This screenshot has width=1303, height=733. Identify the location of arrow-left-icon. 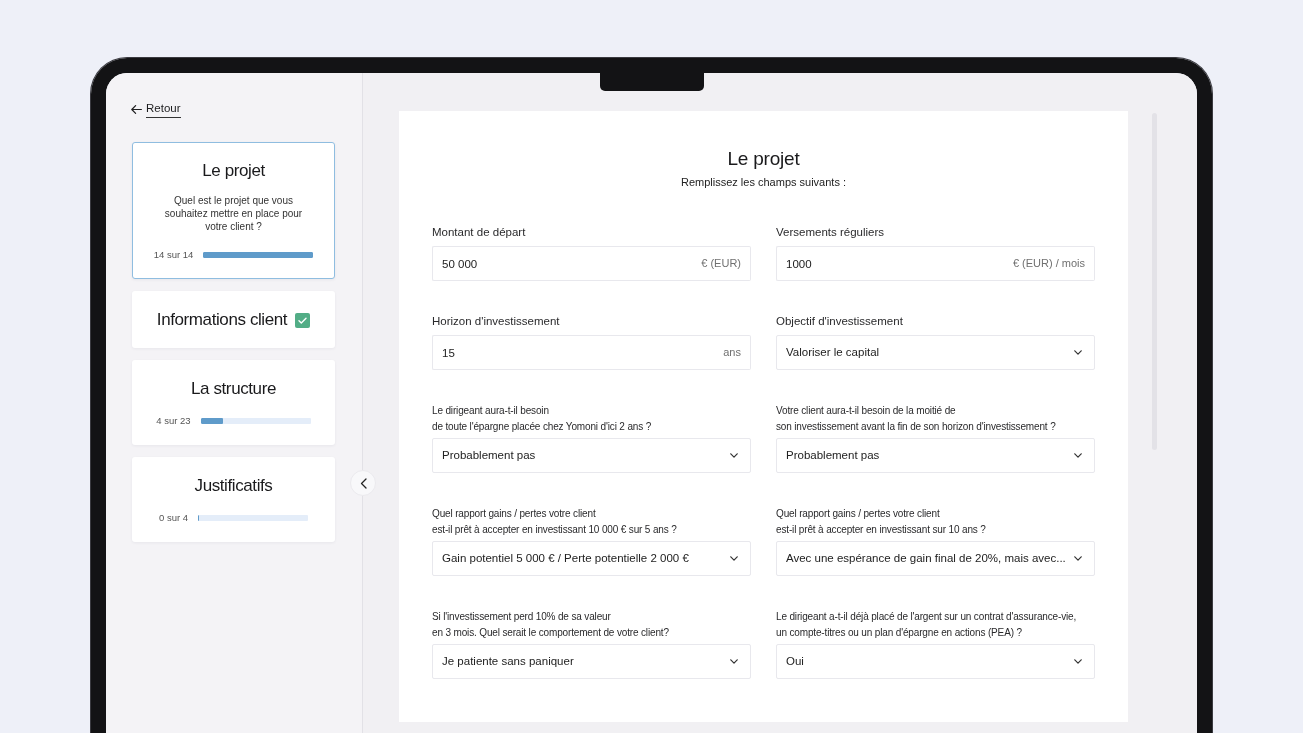
(136, 109).